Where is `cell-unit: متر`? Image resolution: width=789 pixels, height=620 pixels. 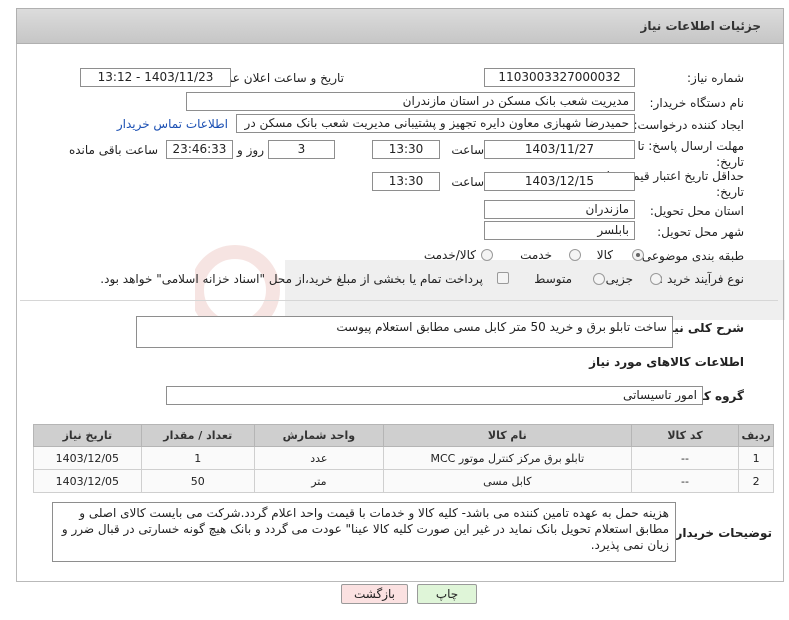 cell-unit: متر is located at coordinates (318, 481).